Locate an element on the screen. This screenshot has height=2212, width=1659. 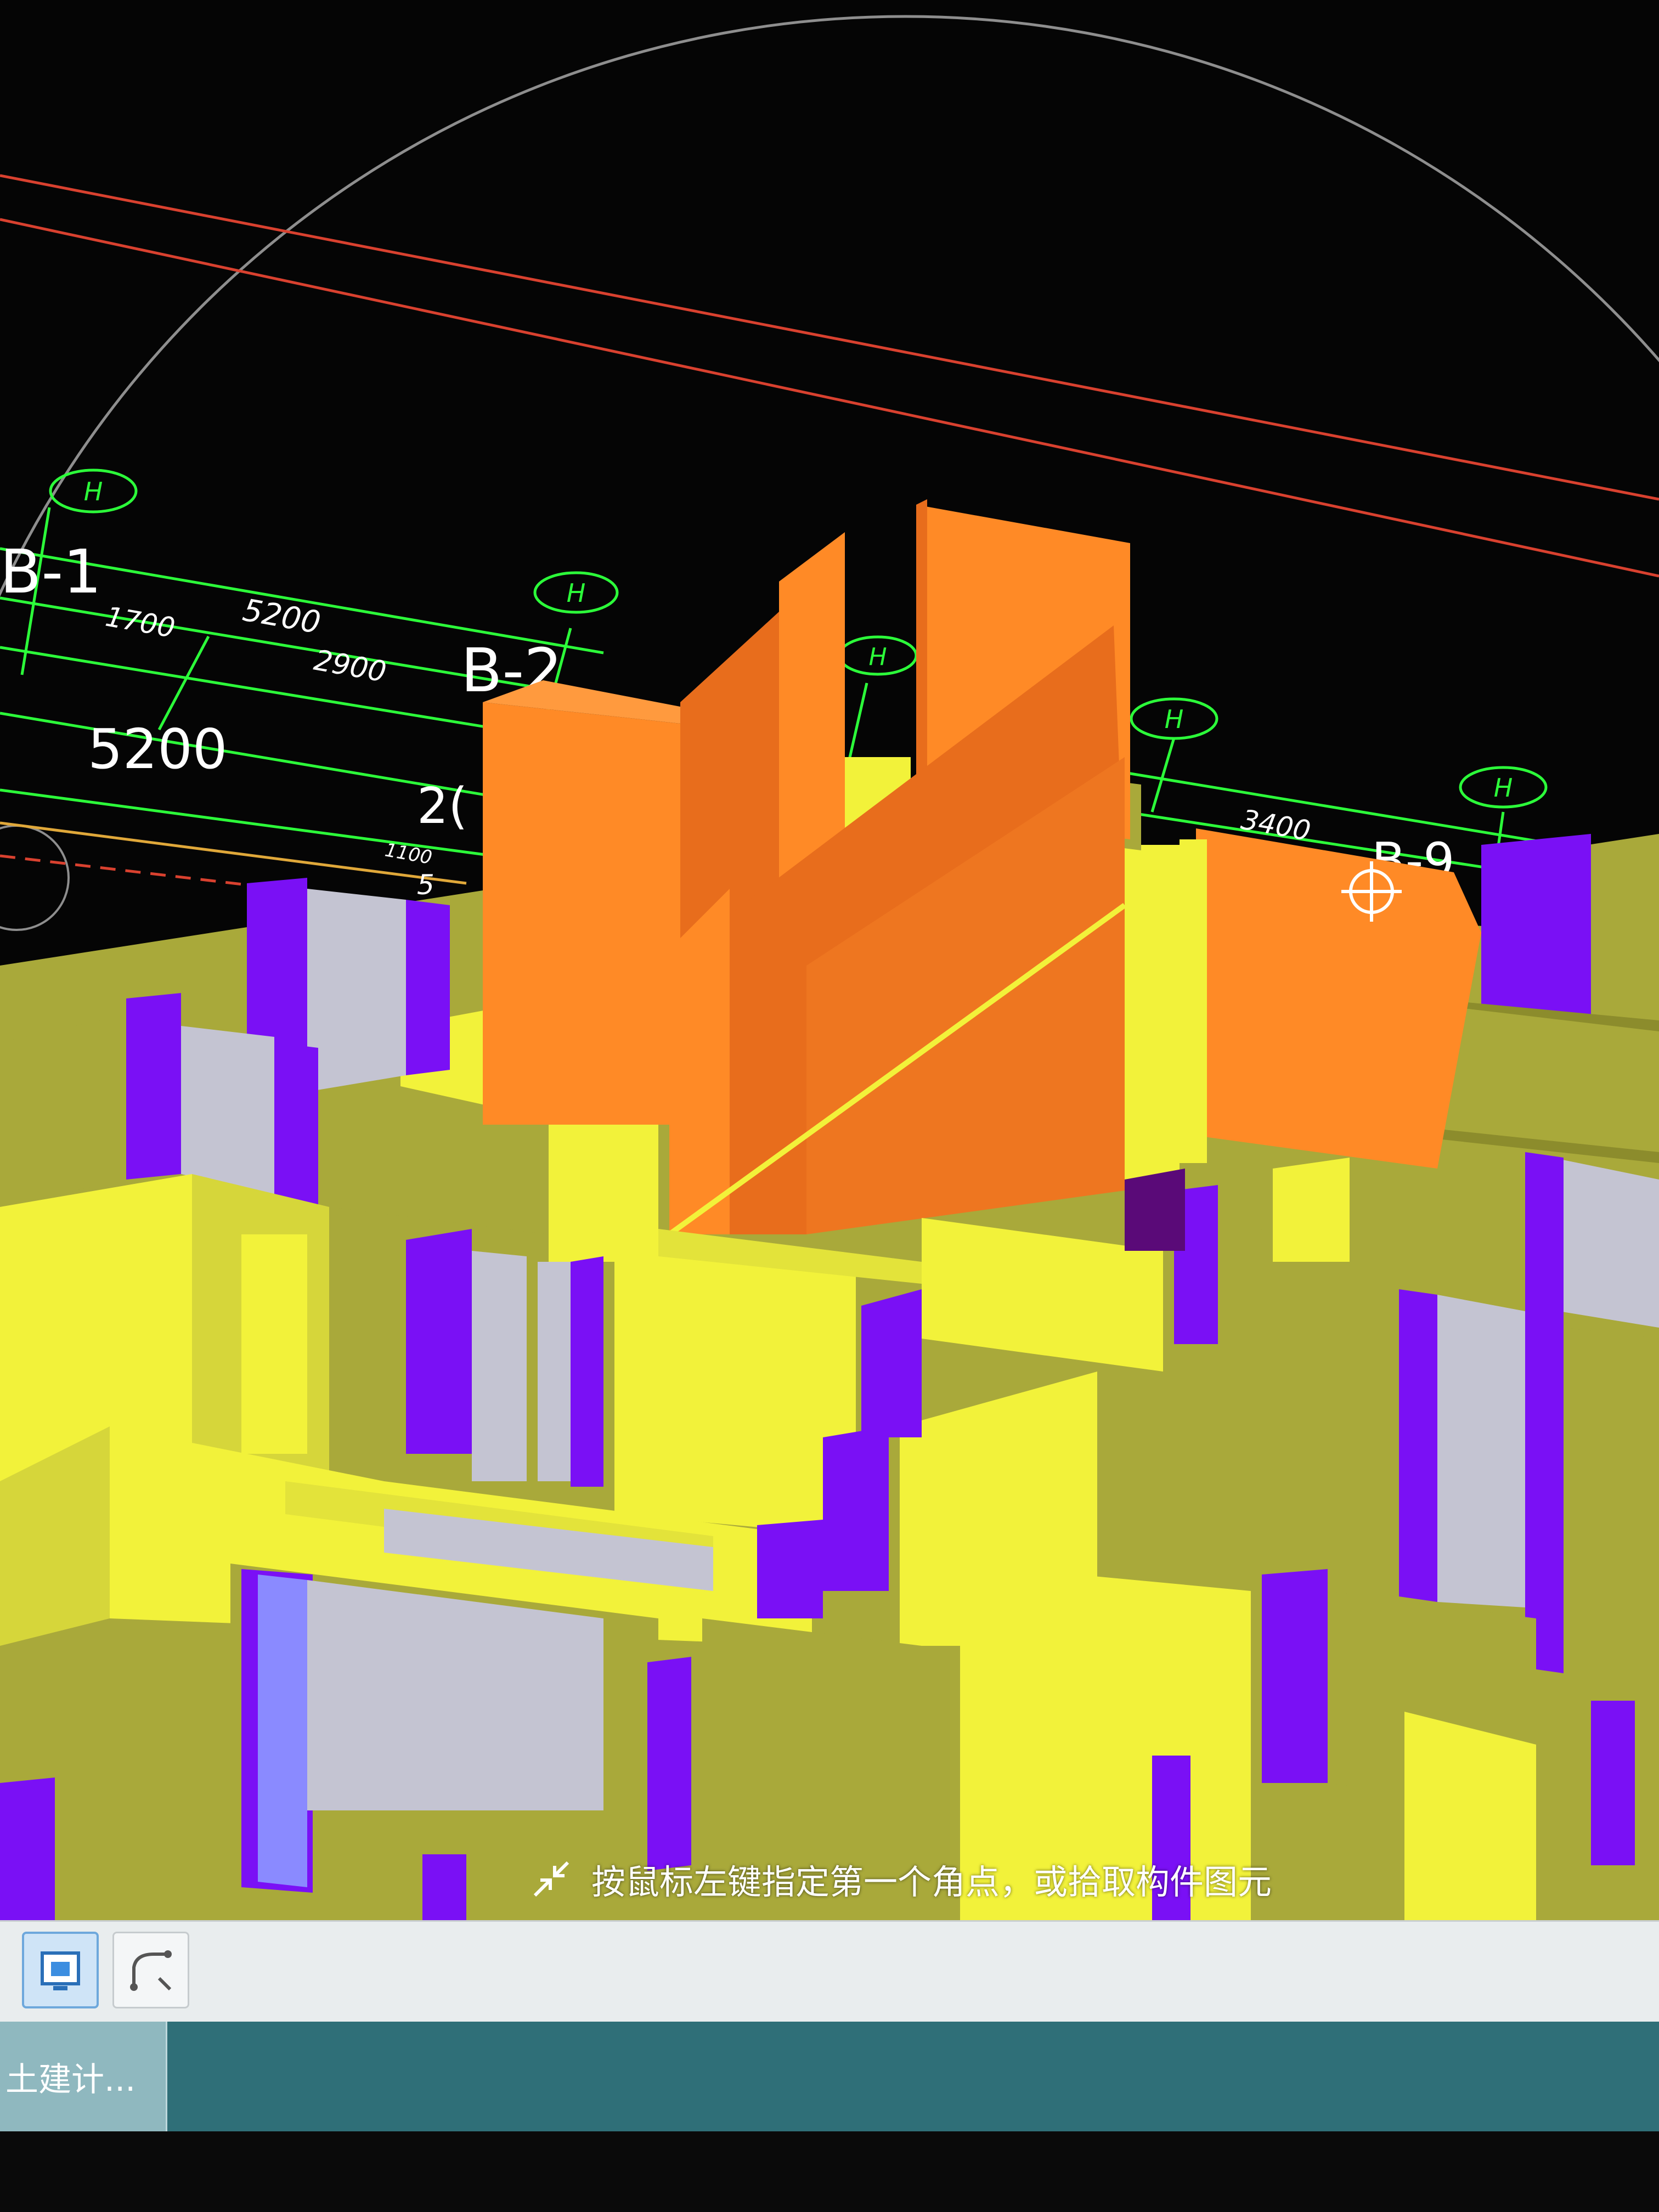
polyline-tool-button is located at coordinates (150, 1970).